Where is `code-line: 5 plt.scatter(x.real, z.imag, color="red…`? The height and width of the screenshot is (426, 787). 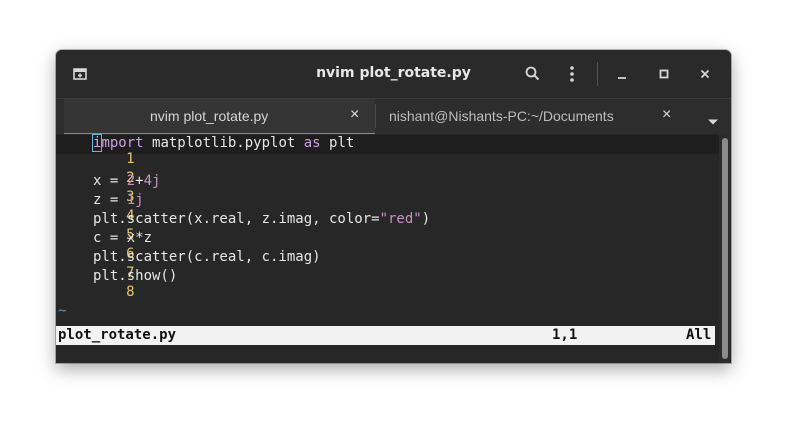
code-line: 5 plt.scatter(x.real, z.imag, color="red… is located at coordinates (387, 227).